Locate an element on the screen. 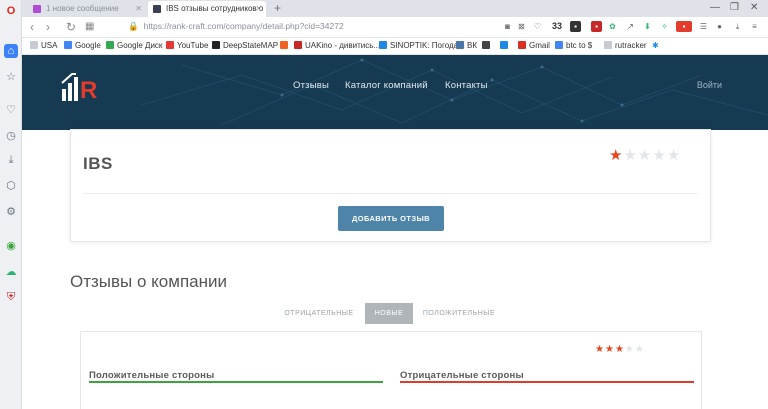 Image resolution: width=768 pixels, height=409 pixels. bookmark-item: ВК is located at coordinates (466, 46).